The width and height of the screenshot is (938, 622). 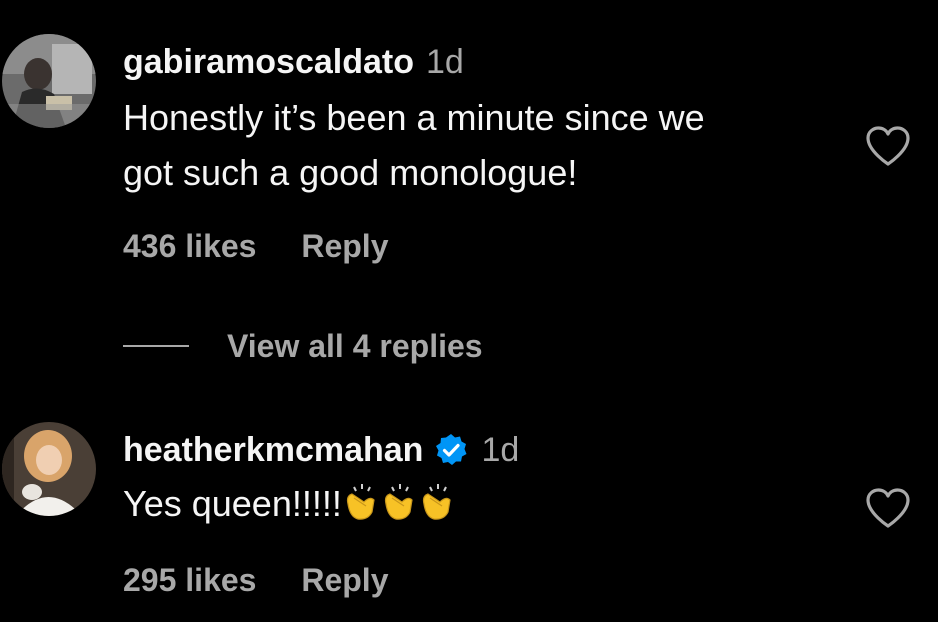 What do you see at coordinates (156, 346) in the screenshot?
I see `replies-divider` at bounding box center [156, 346].